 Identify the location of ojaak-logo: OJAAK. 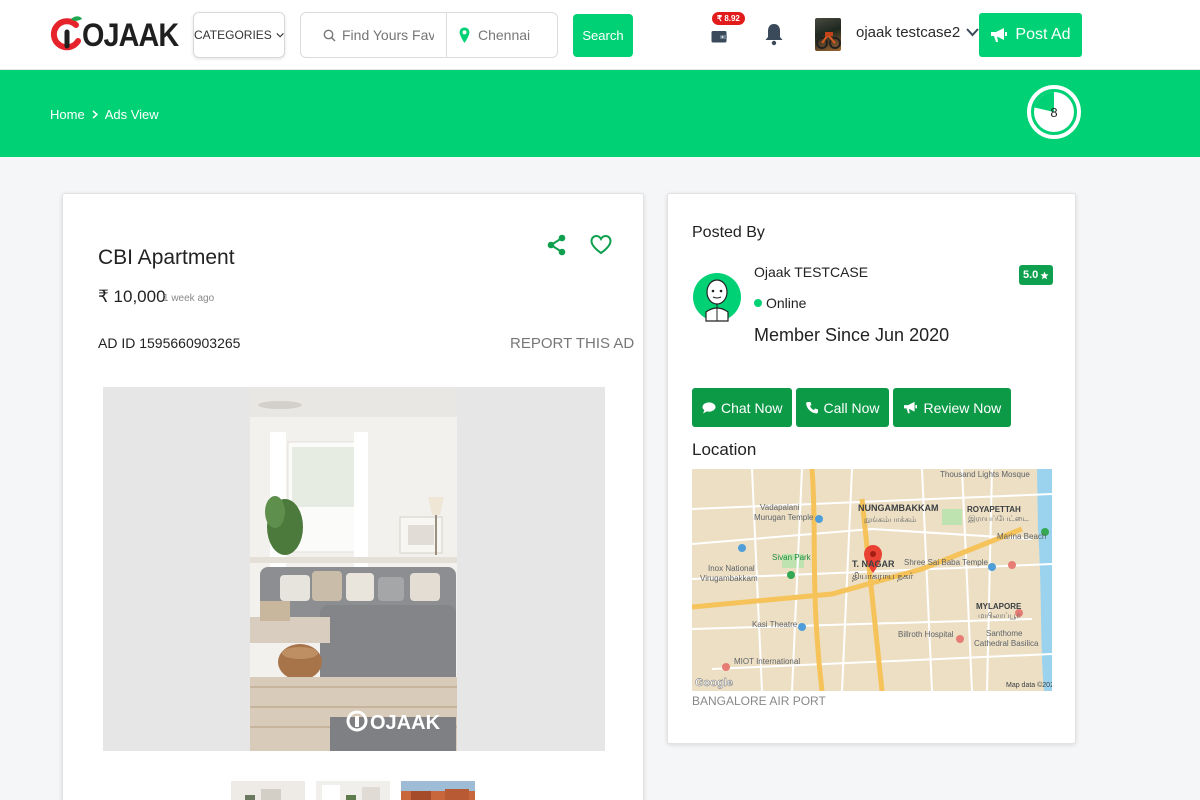
(119, 35).